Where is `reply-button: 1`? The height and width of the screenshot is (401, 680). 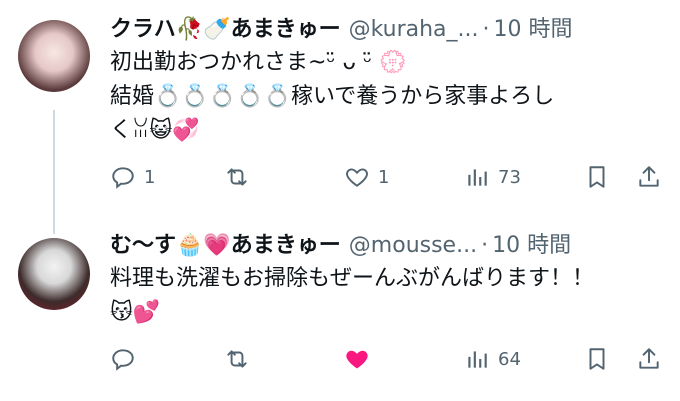
reply-button: 1 is located at coordinates (132, 177).